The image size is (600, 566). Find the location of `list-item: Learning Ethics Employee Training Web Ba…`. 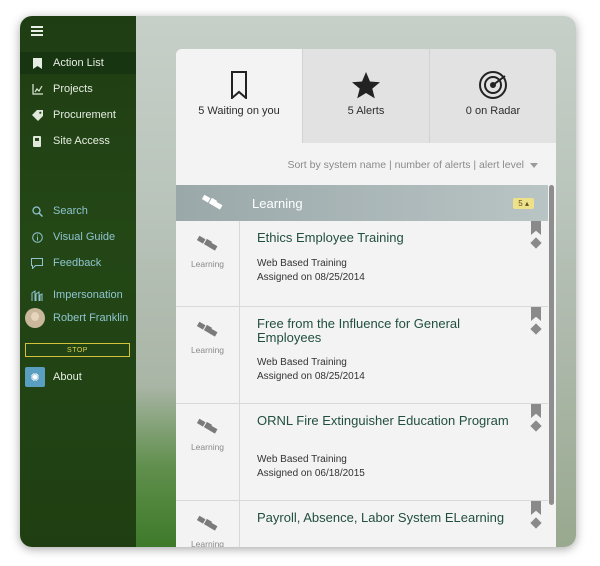

list-item: Learning Ethics Employee Training Web Ba… is located at coordinates (362, 264).